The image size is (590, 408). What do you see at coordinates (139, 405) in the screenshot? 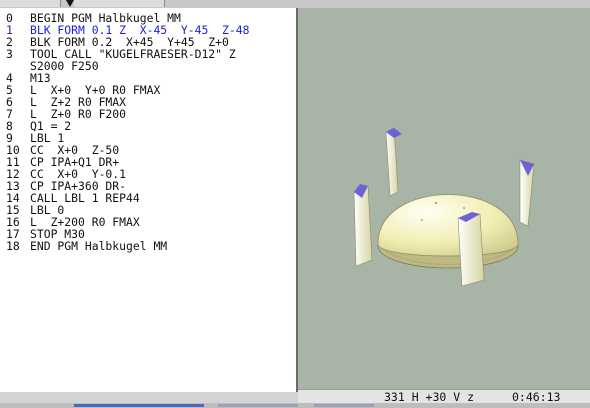
I see `taskbar-highlight` at bounding box center [139, 405].